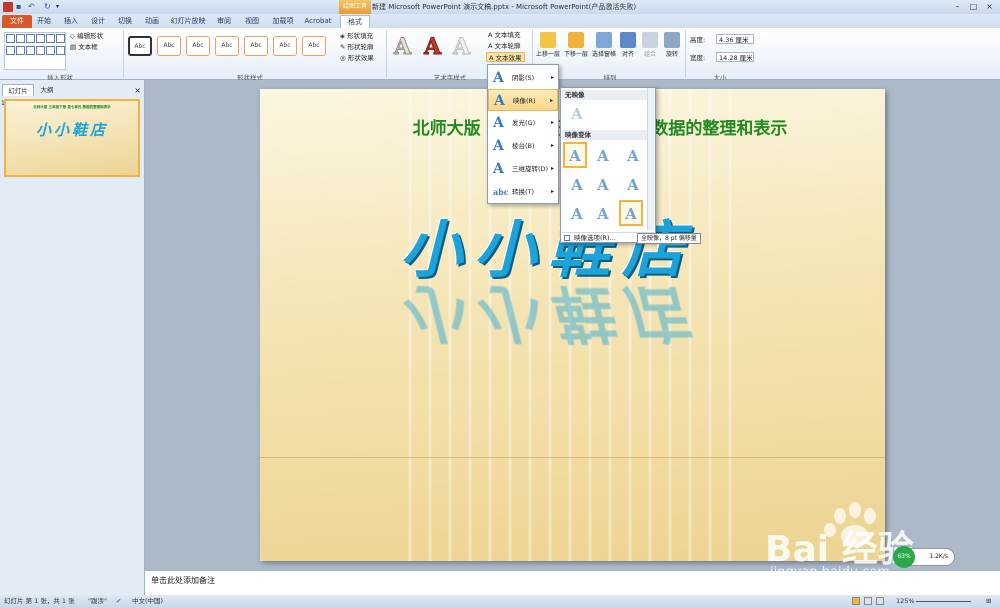  I want to click on selection-pane-label: 选择窗格, so click(603, 54).